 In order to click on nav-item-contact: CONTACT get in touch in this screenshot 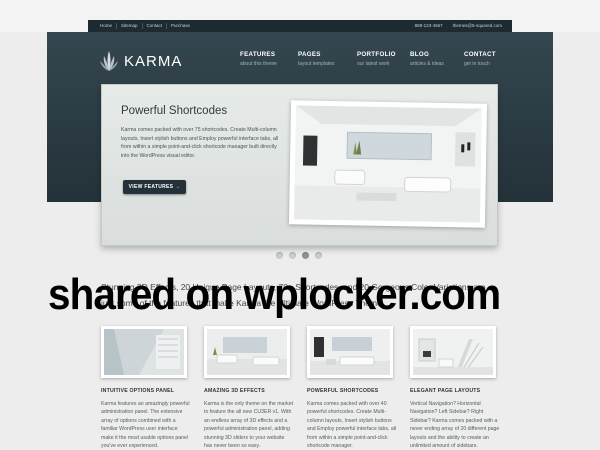, I will do `click(480, 59)`.